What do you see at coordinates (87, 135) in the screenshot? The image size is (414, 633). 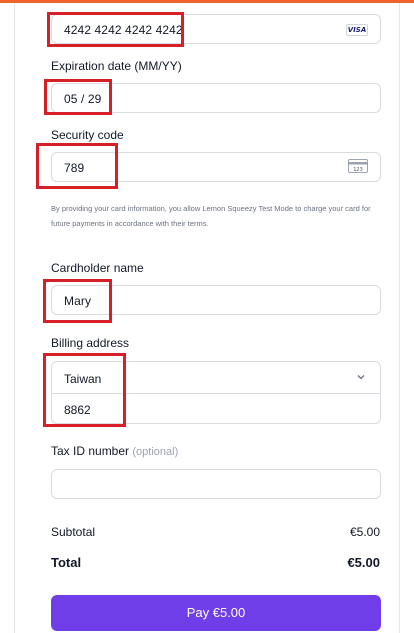 I see `security-code-label: Security code` at bounding box center [87, 135].